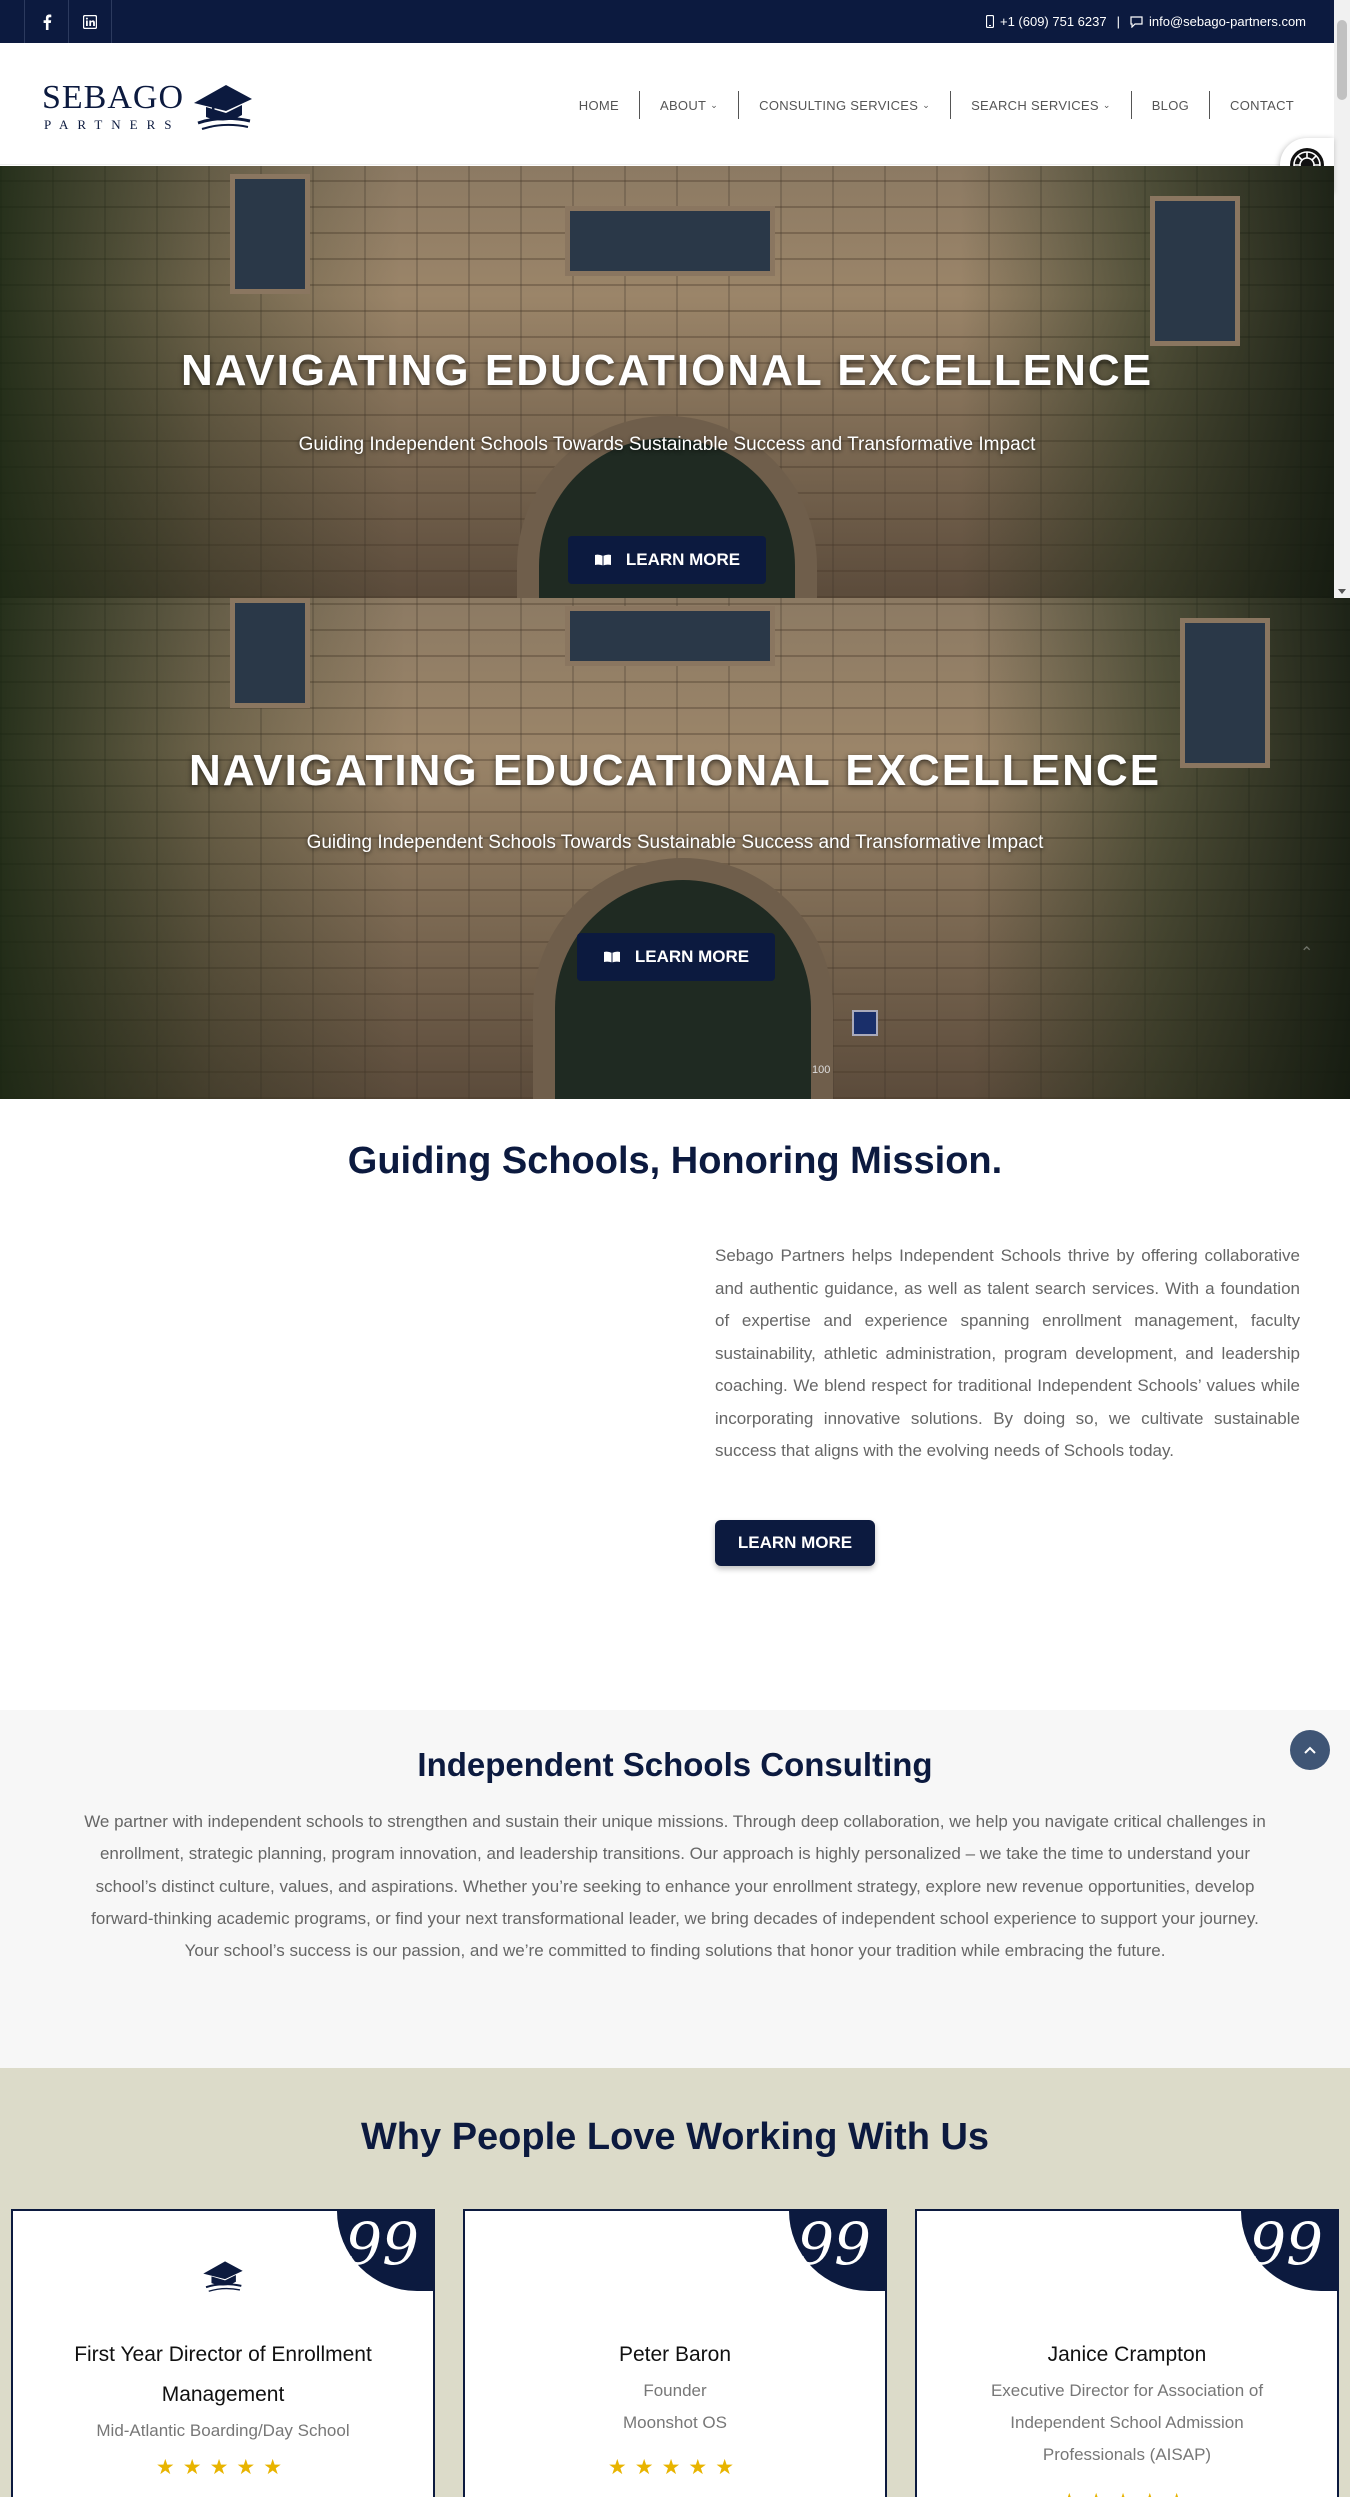 This screenshot has height=2497, width=1350. What do you see at coordinates (223, 2276) in the screenshot?
I see `graduation-cap-icon` at bounding box center [223, 2276].